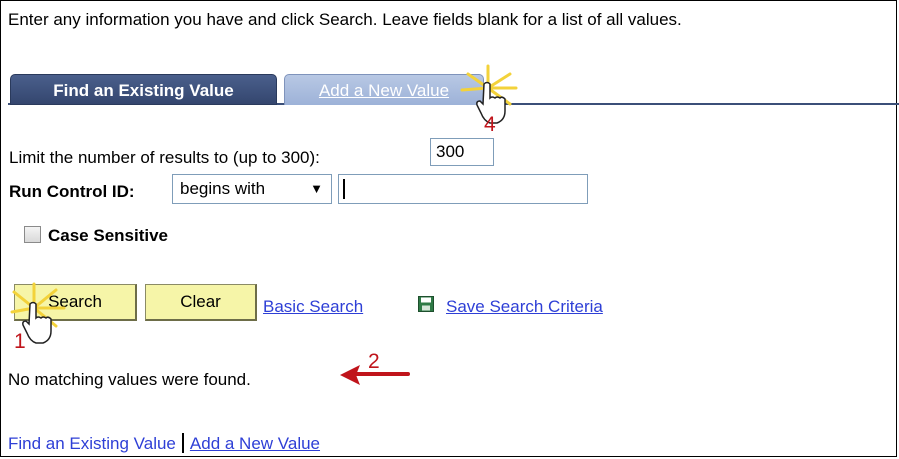 The height and width of the screenshot is (459, 899). What do you see at coordinates (255, 443) in the screenshot?
I see `bottom-link-add-new-value: Add a New Value` at bounding box center [255, 443].